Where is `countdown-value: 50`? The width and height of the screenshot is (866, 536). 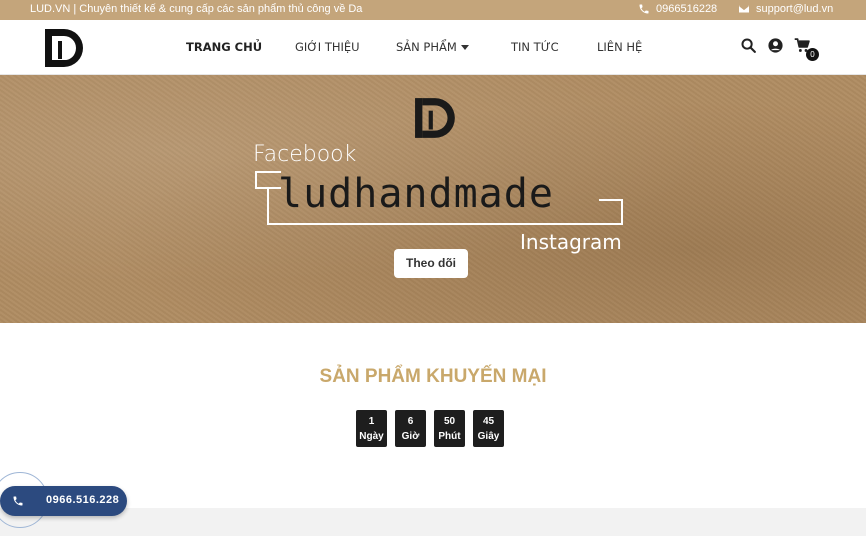
countdown-value: 50 is located at coordinates (449, 421).